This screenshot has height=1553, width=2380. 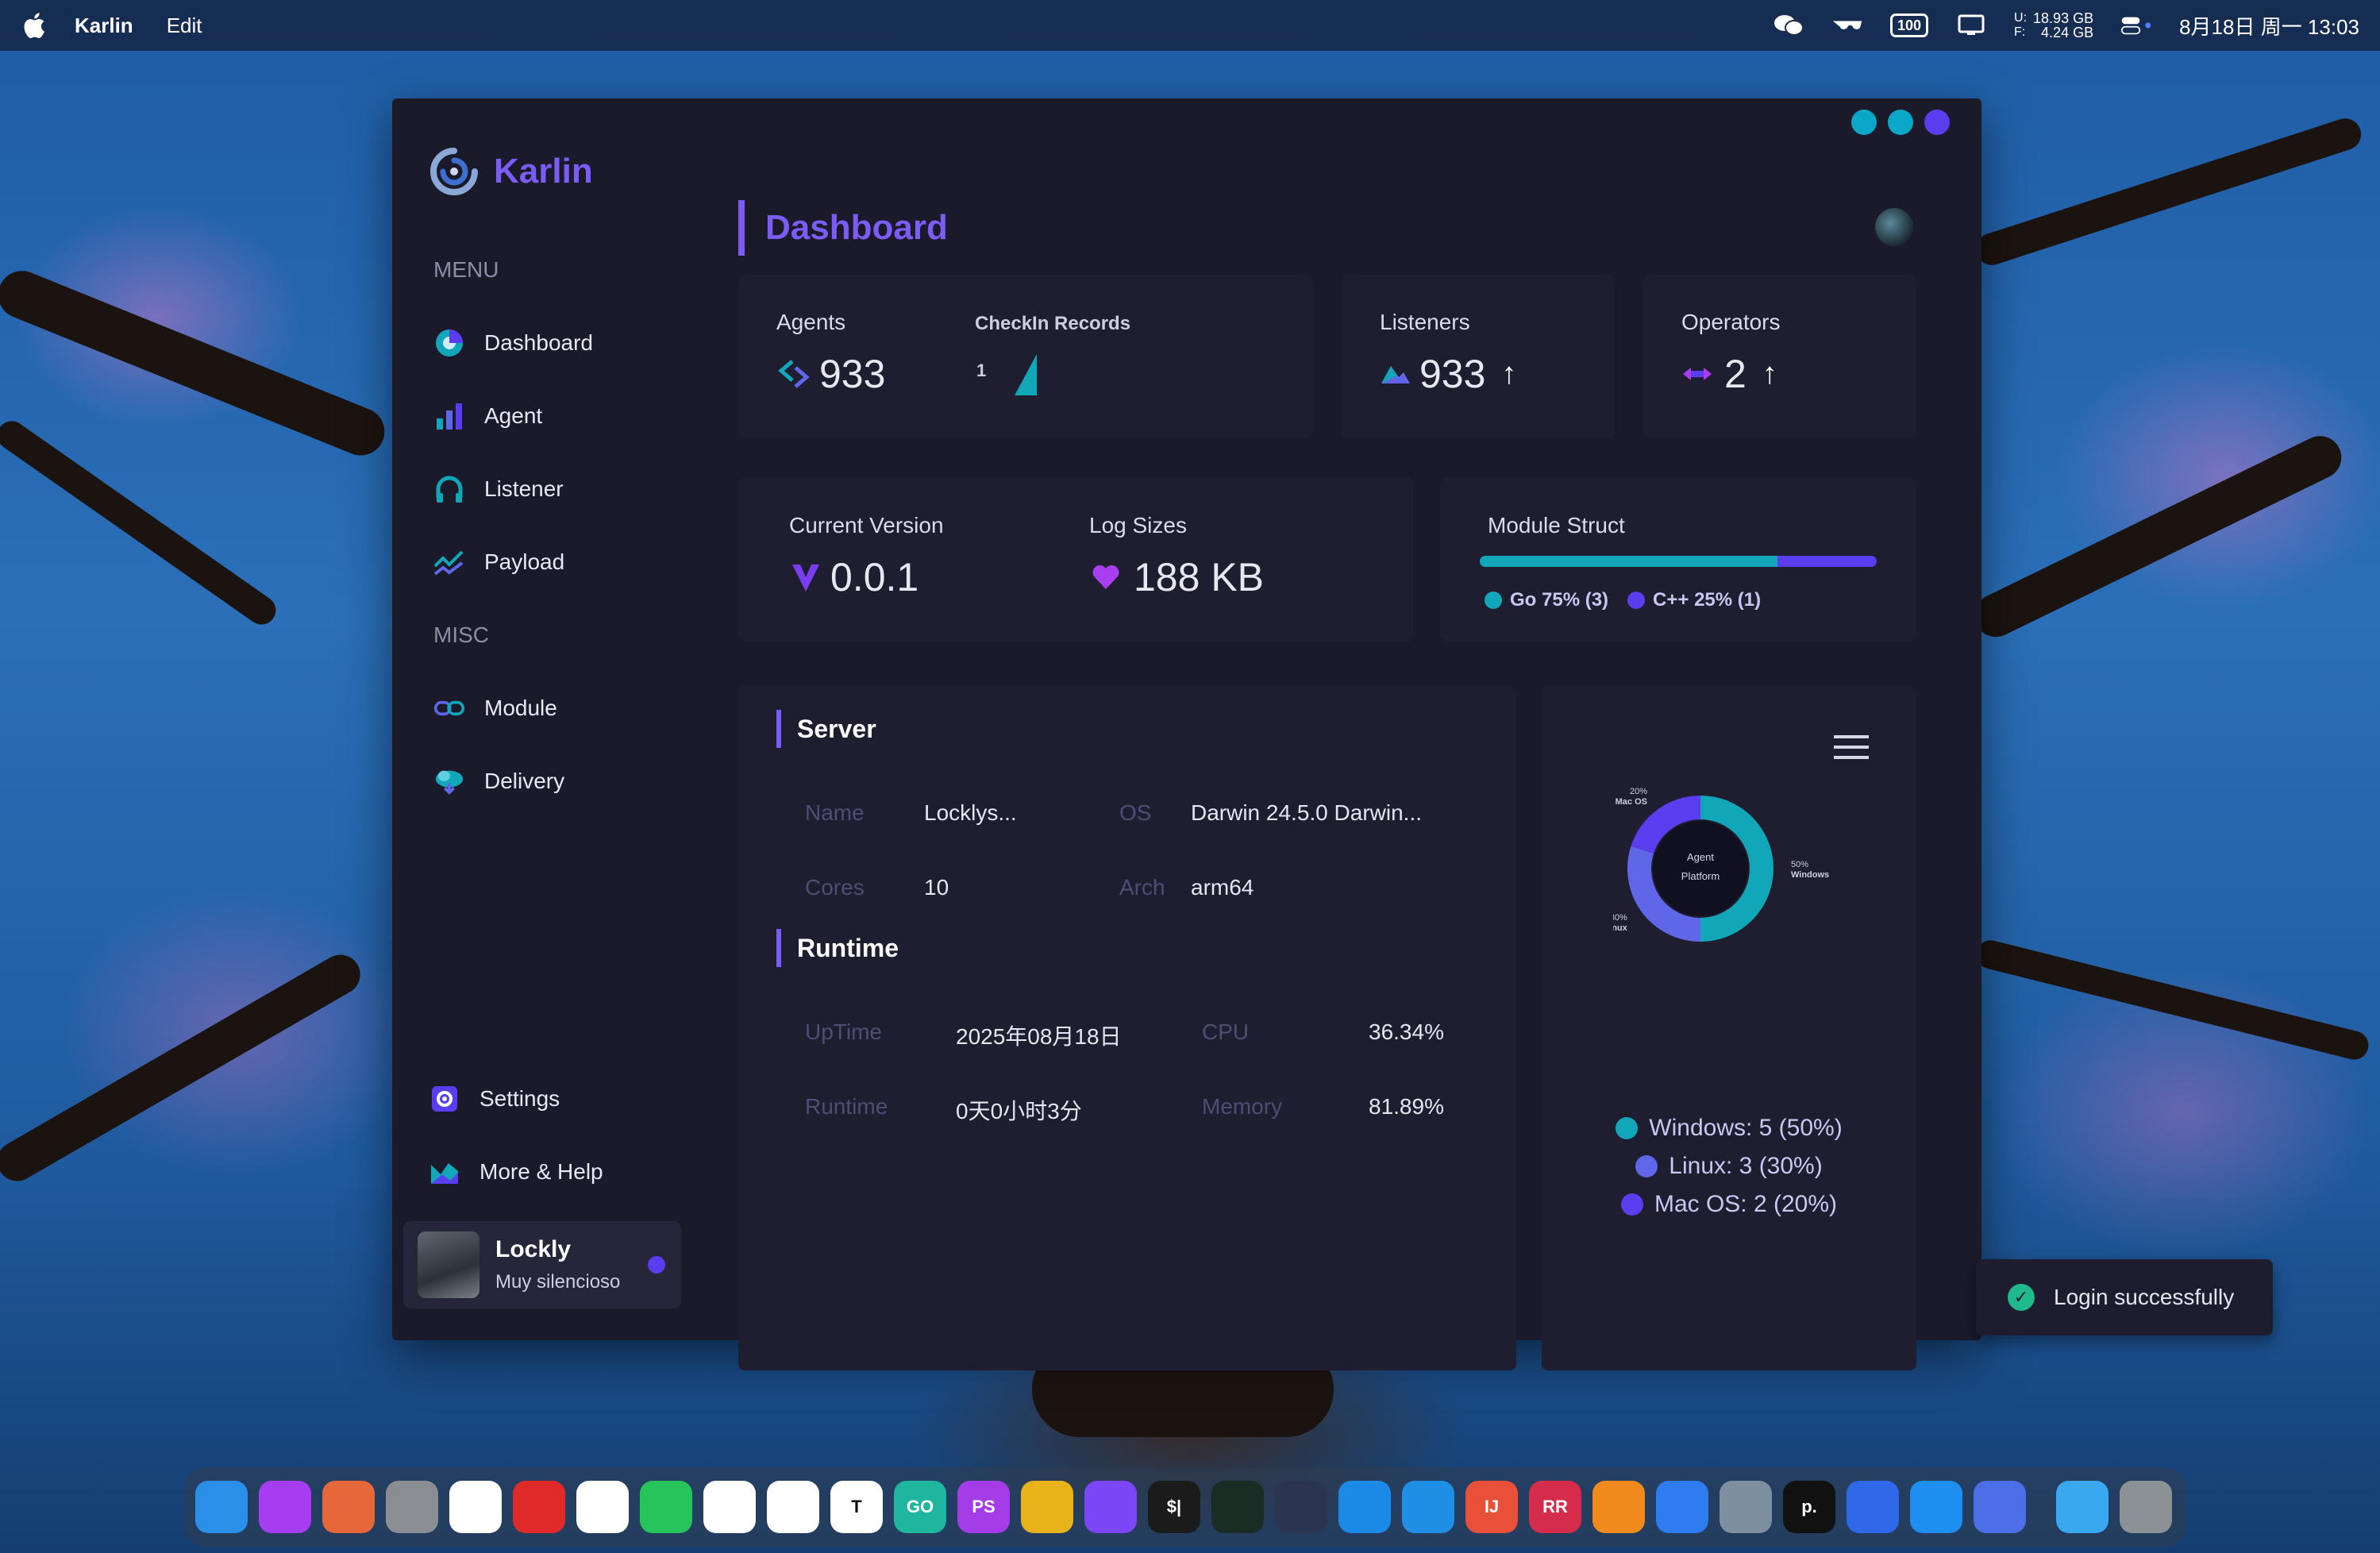 I want to click on calendar-app-icon, so click(x=1873, y=1507).